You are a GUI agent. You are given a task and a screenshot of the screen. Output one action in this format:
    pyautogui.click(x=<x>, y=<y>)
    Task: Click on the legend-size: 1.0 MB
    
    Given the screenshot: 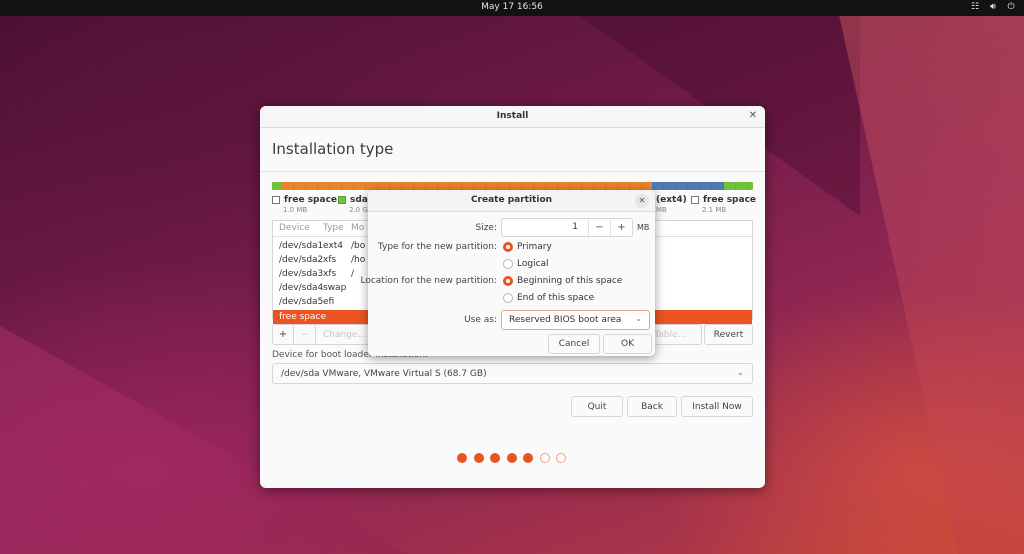 What is the action you would take?
    pyautogui.click(x=295, y=210)
    